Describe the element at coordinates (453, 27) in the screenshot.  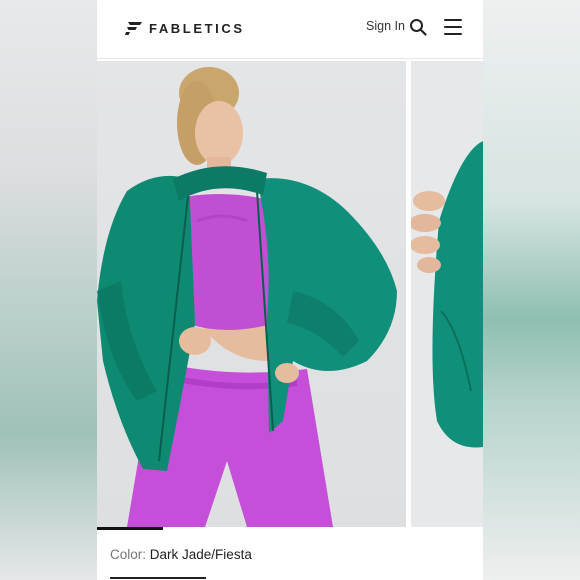
I see `hamburger-menu-icon` at that location.